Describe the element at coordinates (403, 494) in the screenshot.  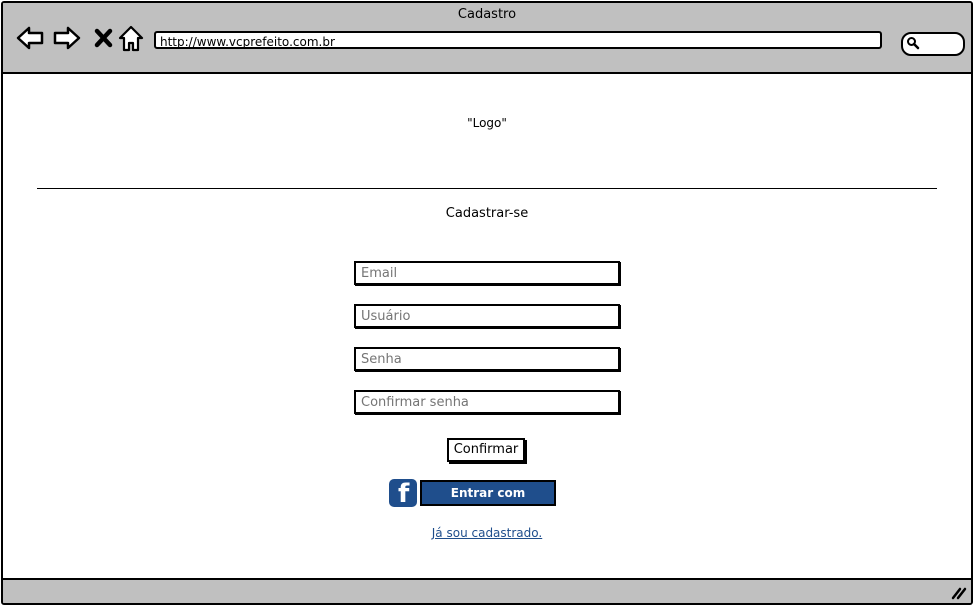
I see `facebook-icon: f` at that location.